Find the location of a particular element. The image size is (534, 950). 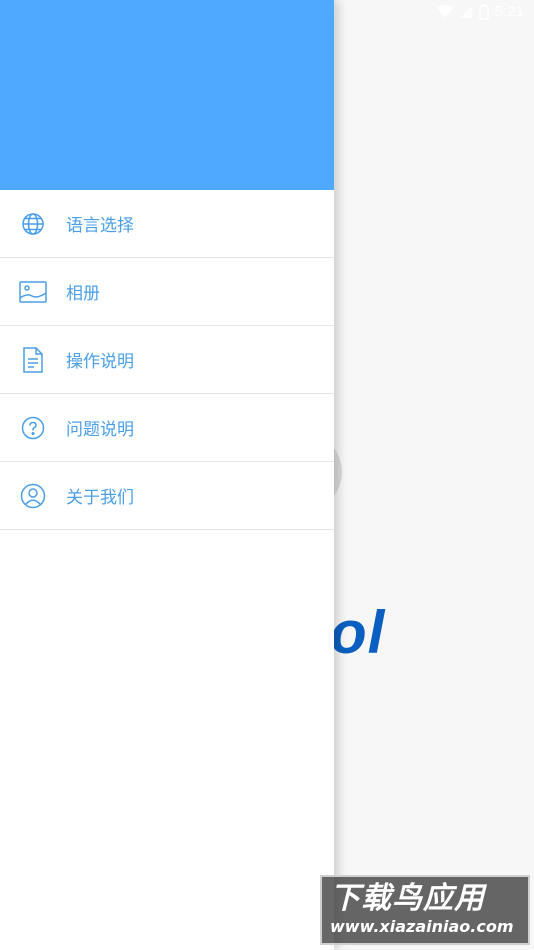

background-logo-text: ol is located at coordinates (358, 632).